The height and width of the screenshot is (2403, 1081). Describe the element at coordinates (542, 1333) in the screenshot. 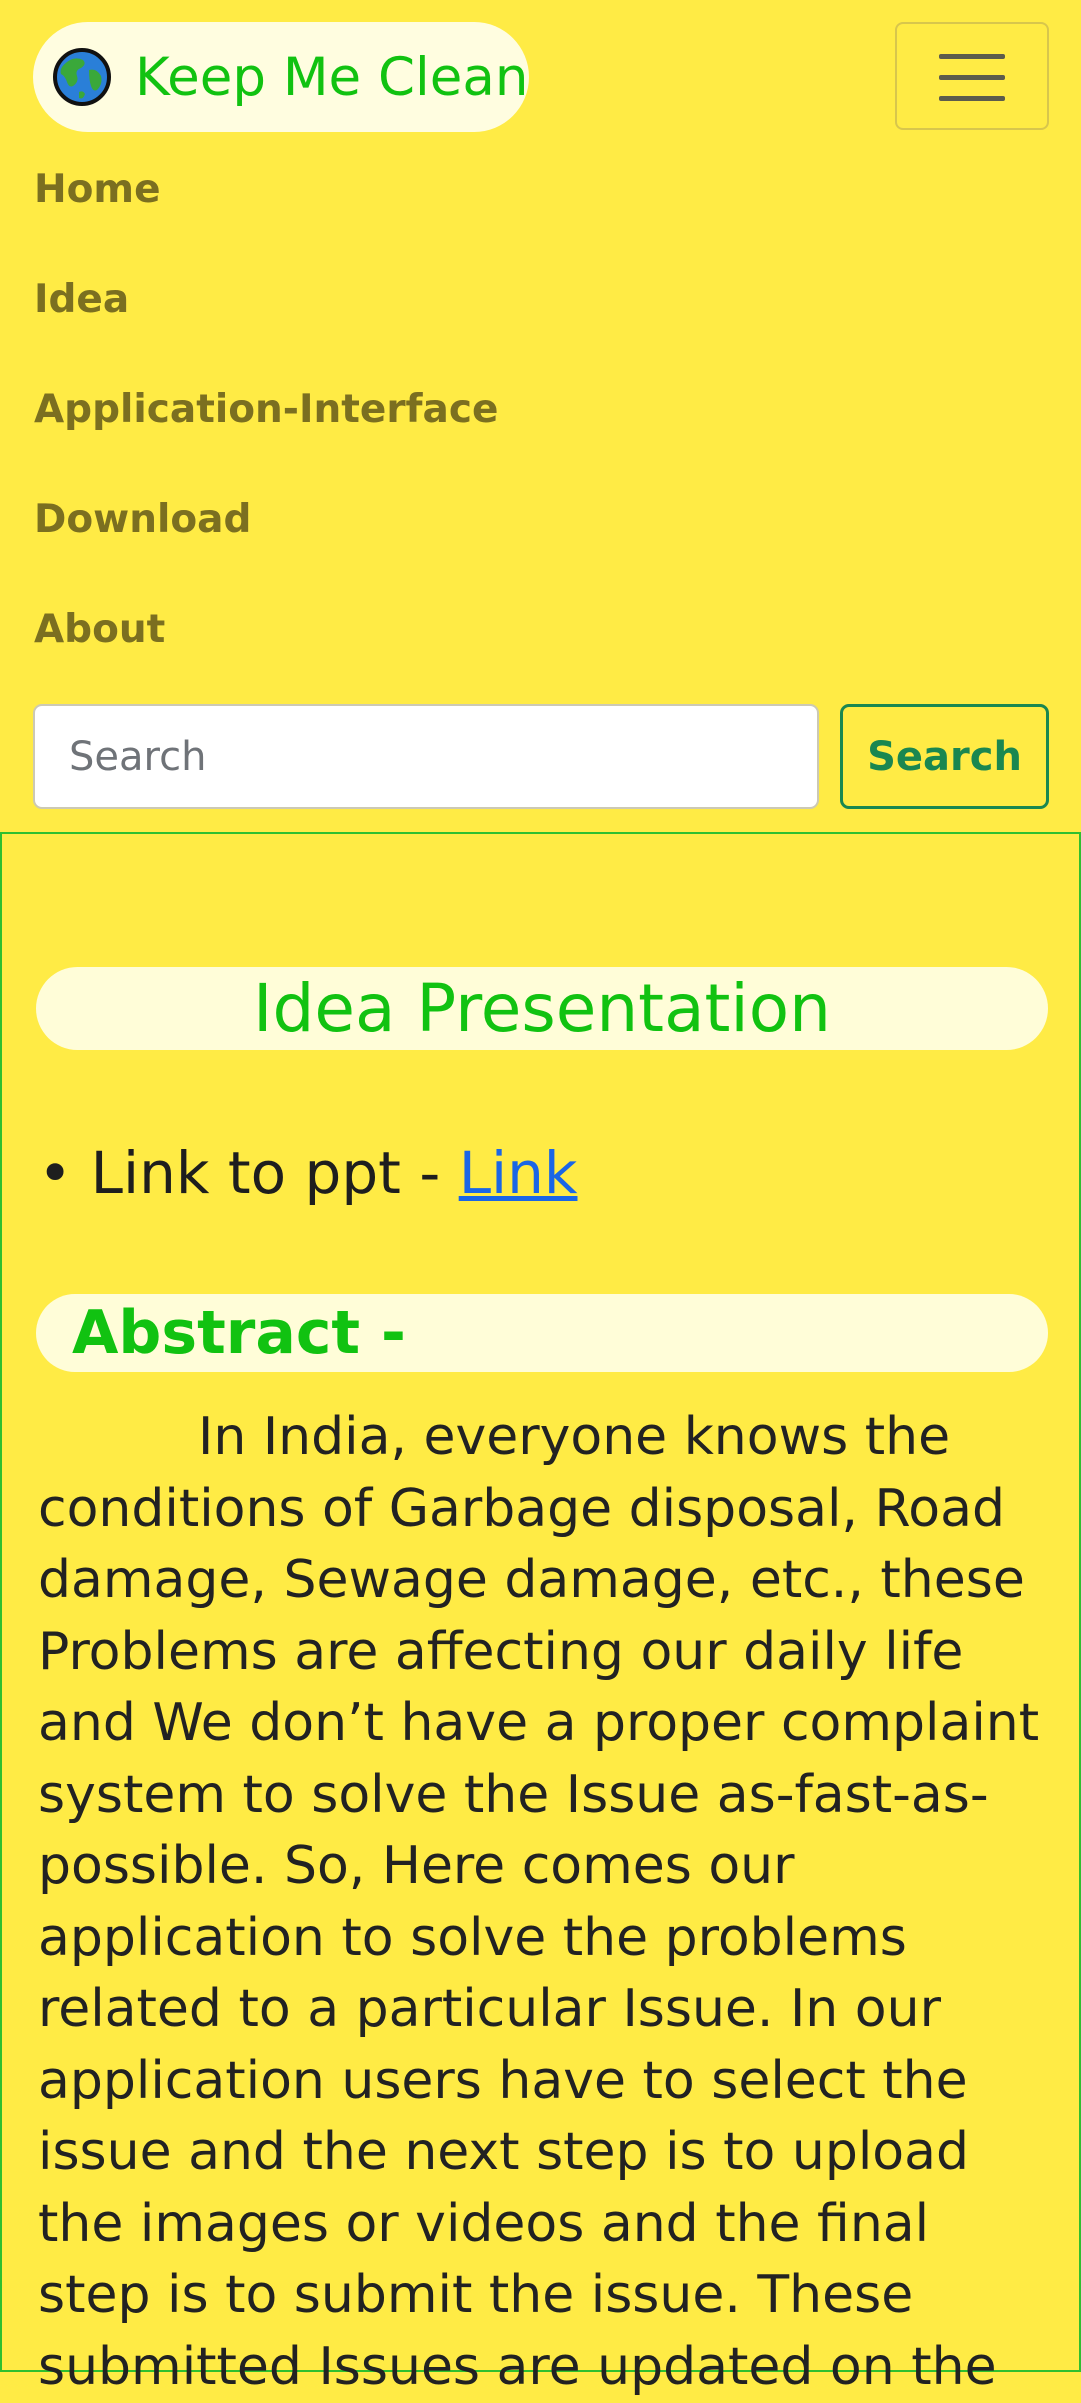

I see `abstract-heading-banner: Abstract -` at that location.